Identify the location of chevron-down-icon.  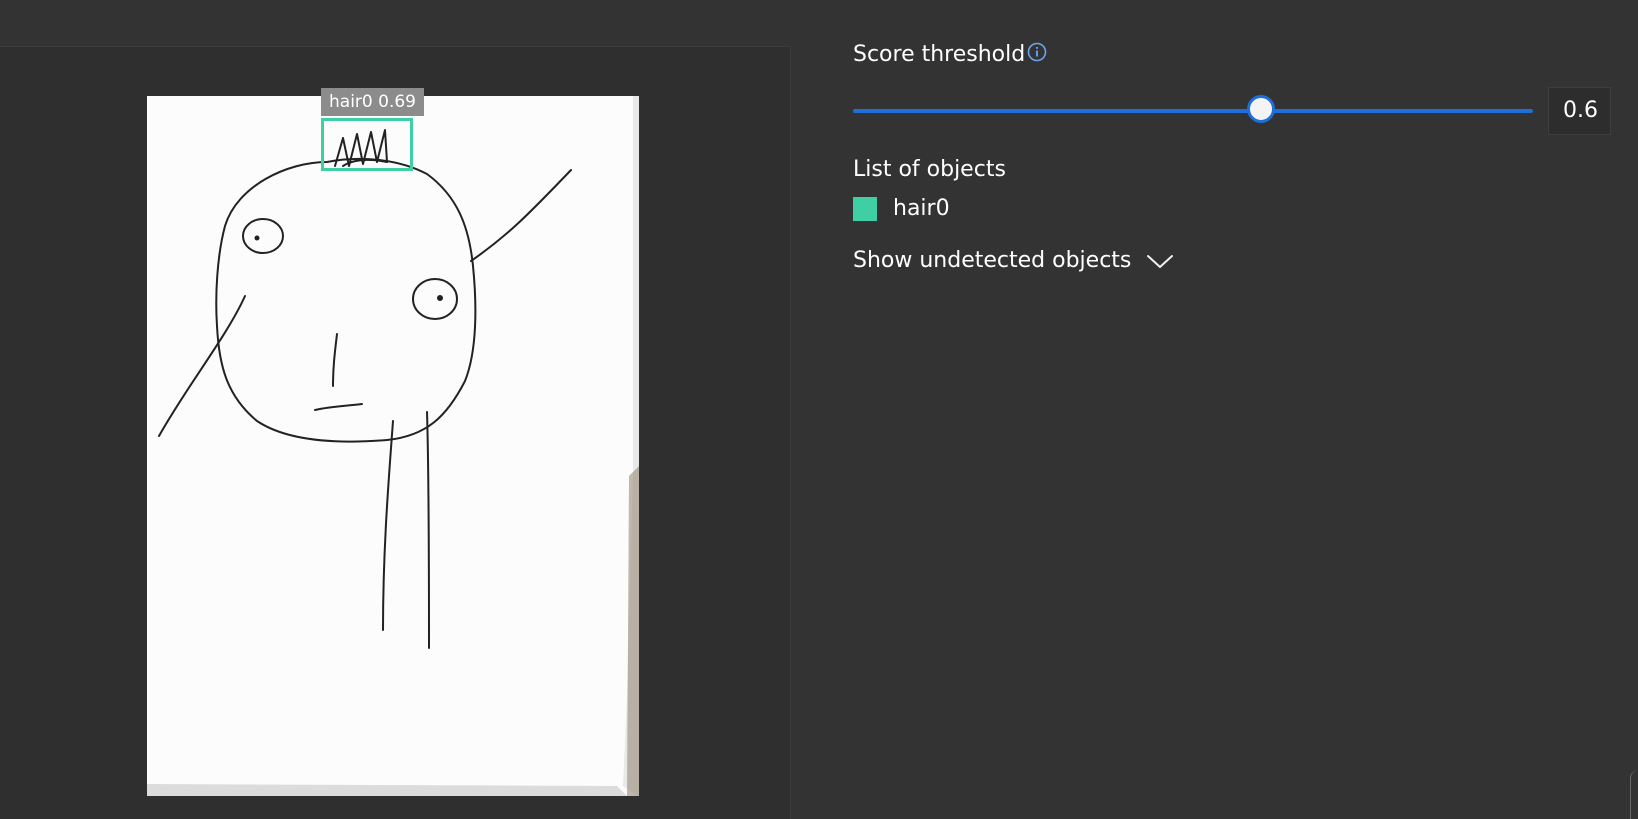
(1160, 261).